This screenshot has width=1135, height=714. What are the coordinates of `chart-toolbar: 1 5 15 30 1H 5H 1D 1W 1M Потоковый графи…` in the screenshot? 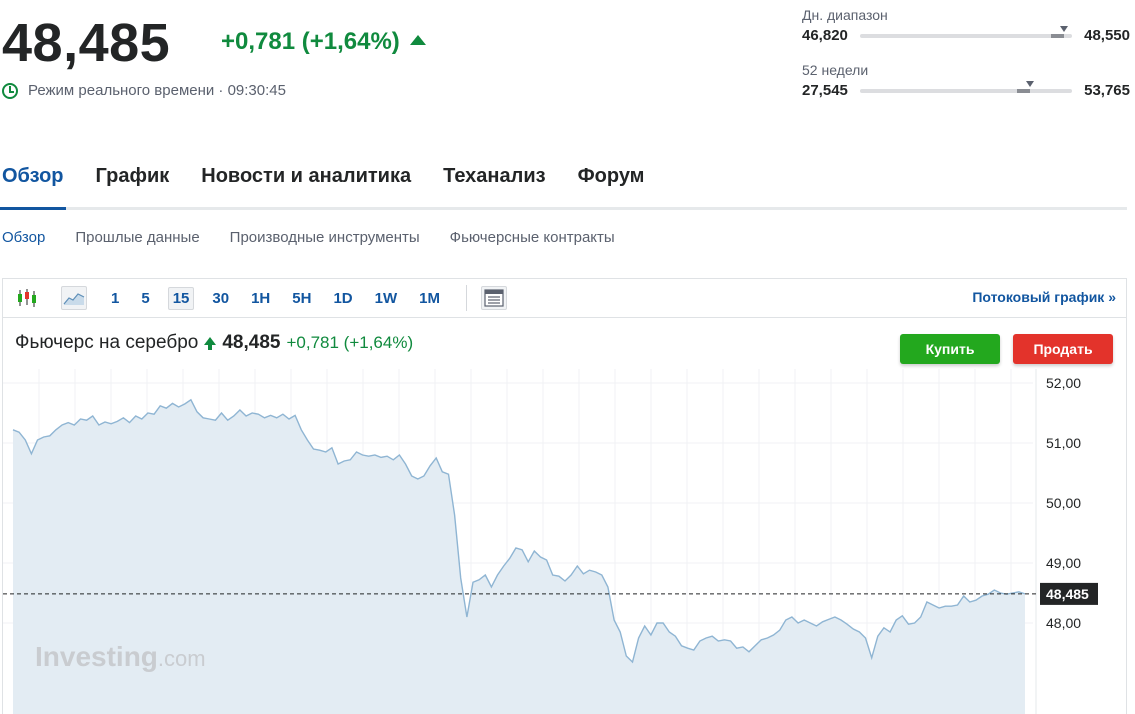 It's located at (564, 298).